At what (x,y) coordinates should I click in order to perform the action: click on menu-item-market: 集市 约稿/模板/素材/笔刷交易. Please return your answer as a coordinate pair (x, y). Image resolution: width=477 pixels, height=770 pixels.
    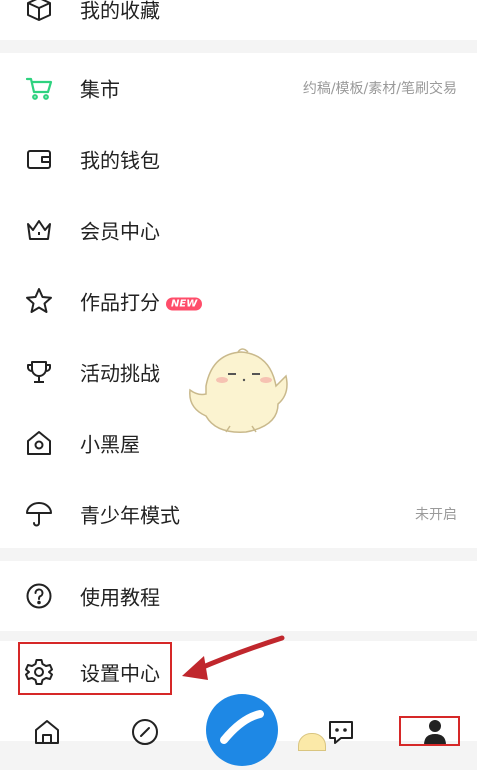
    Looking at the image, I should click on (238, 88).